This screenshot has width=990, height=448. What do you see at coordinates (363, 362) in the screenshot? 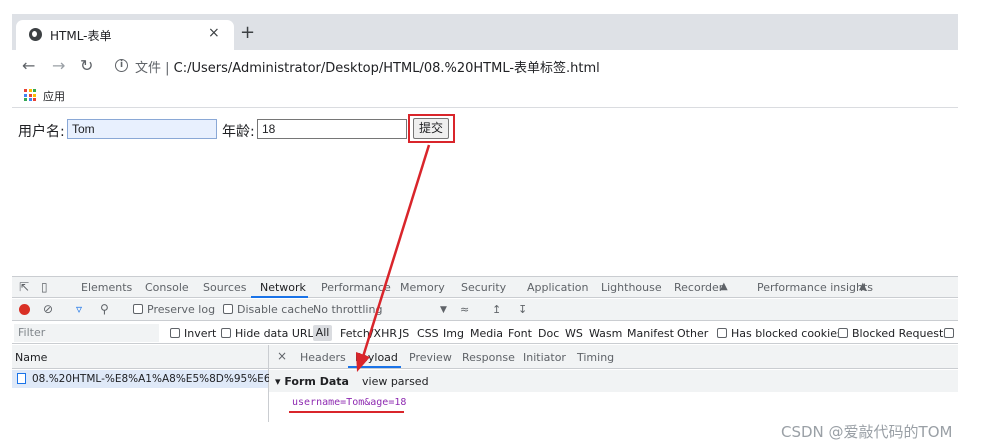
I see `arrow-head` at bounding box center [363, 362].